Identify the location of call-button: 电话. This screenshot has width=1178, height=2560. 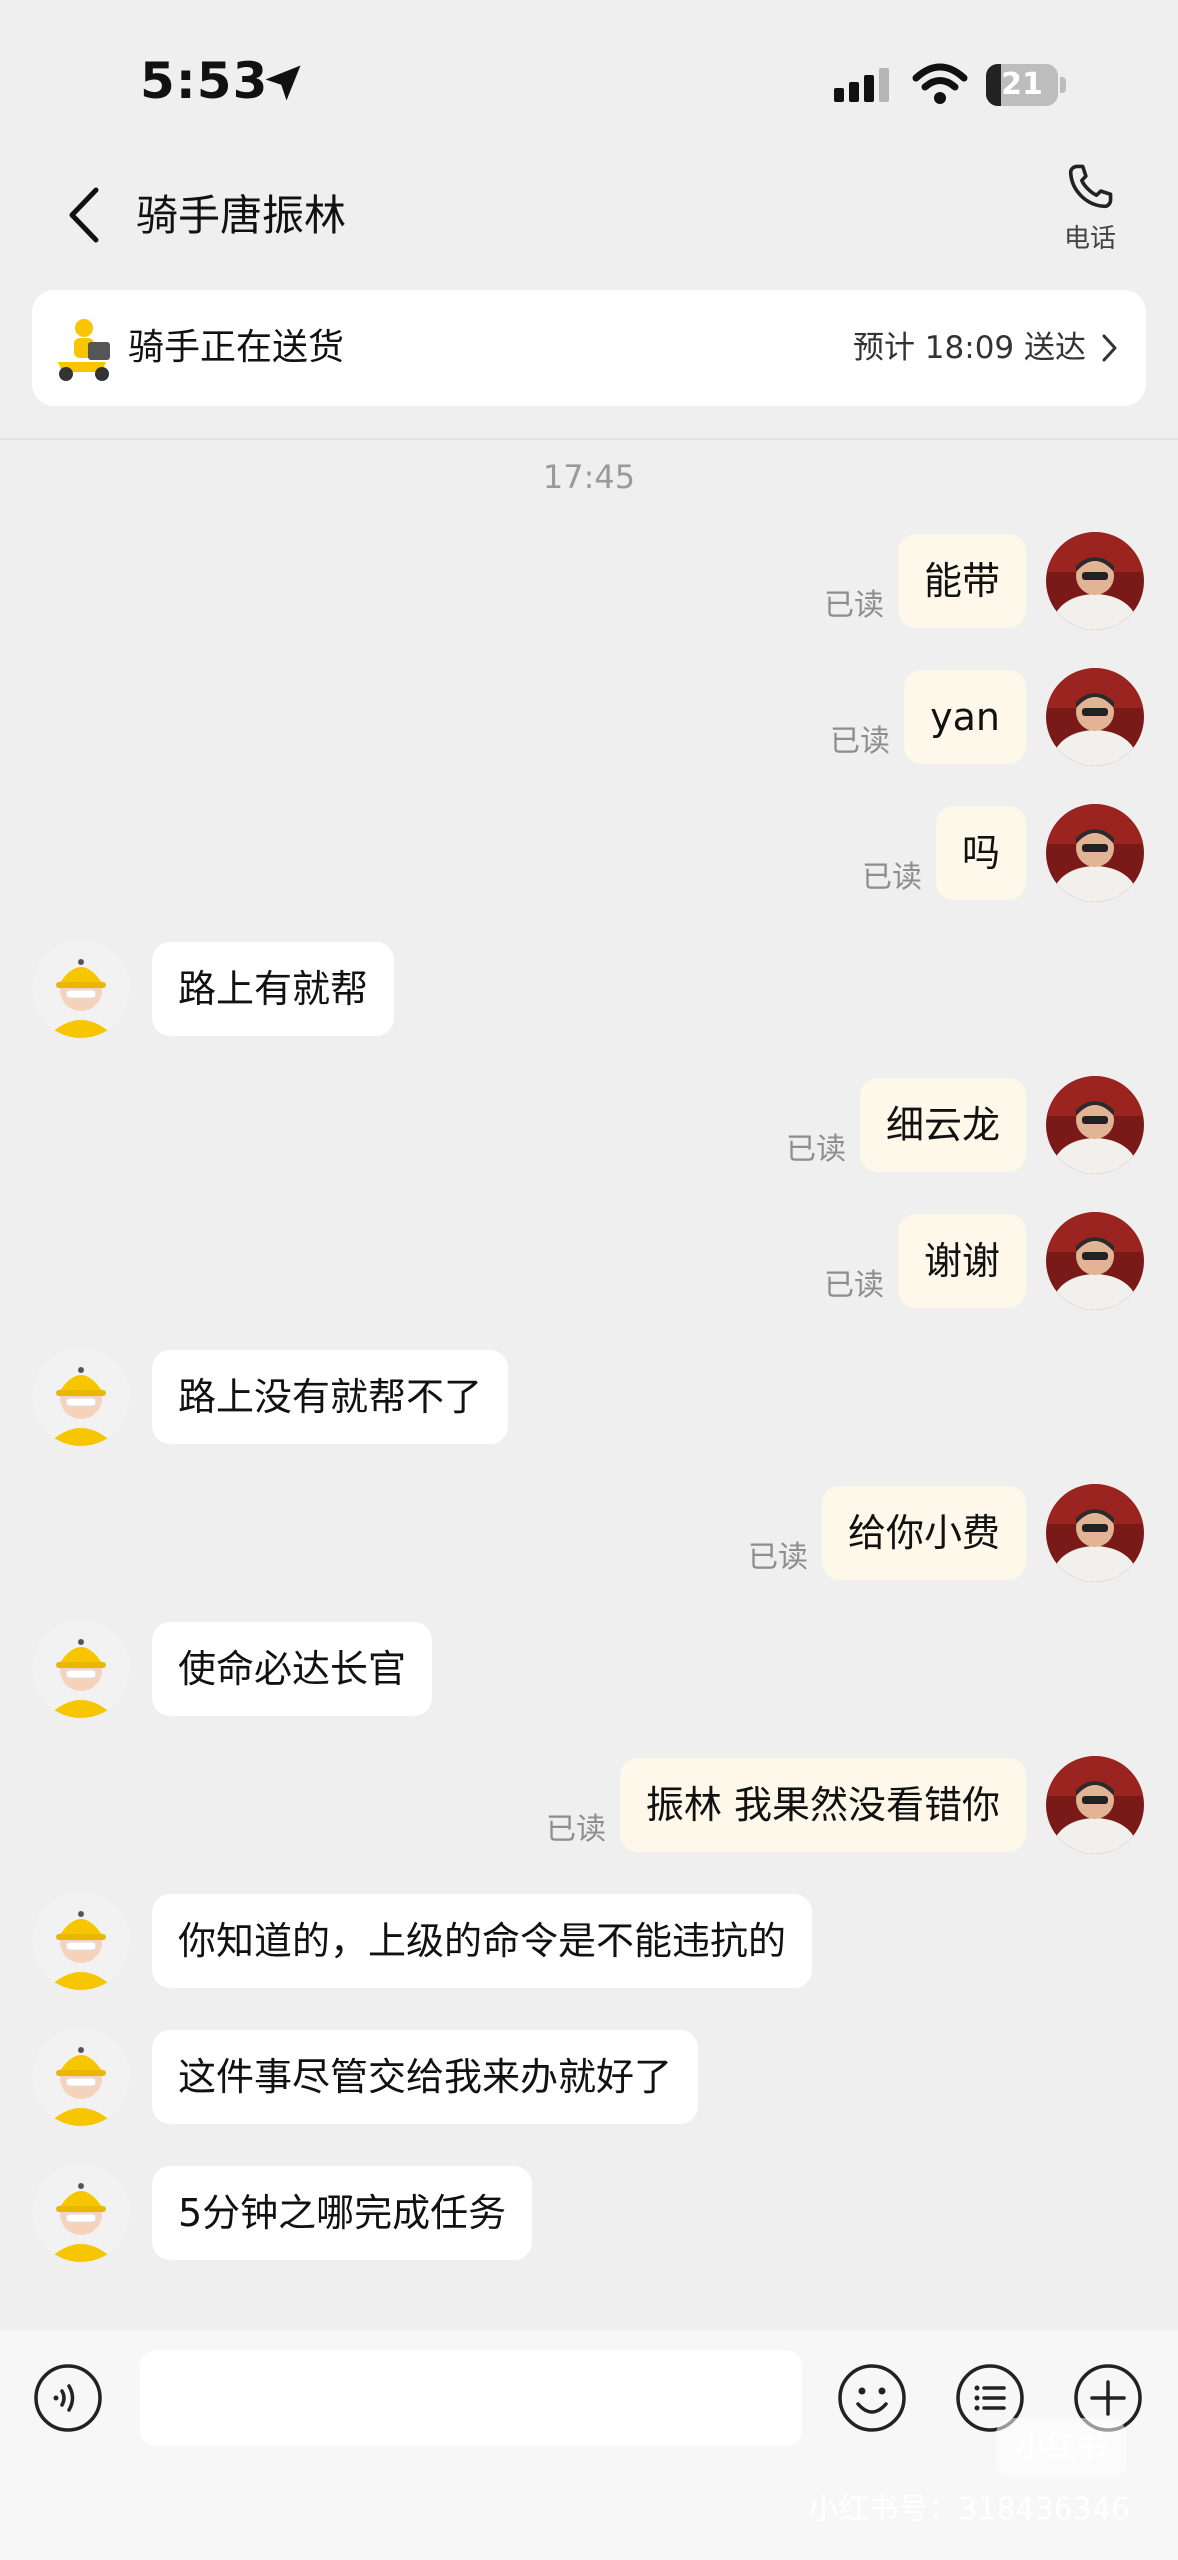
(1090, 208).